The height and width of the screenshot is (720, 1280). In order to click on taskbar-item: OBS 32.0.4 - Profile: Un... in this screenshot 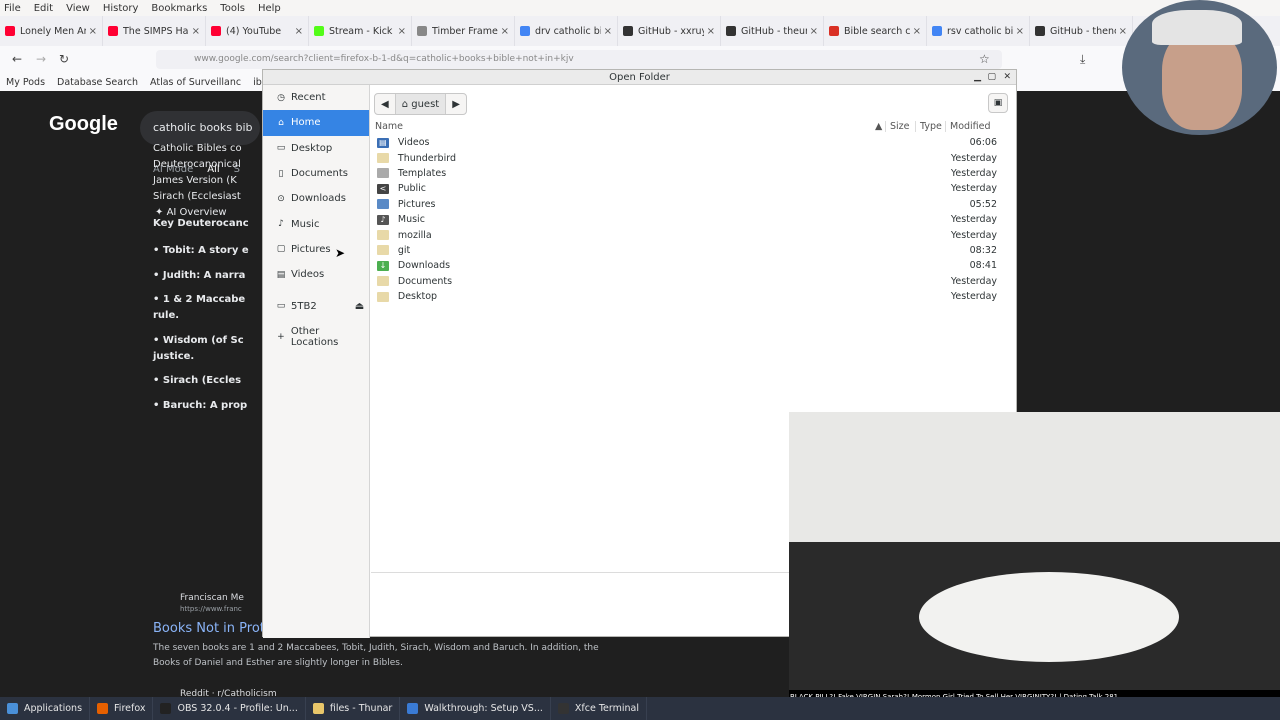, I will do `click(229, 708)`.